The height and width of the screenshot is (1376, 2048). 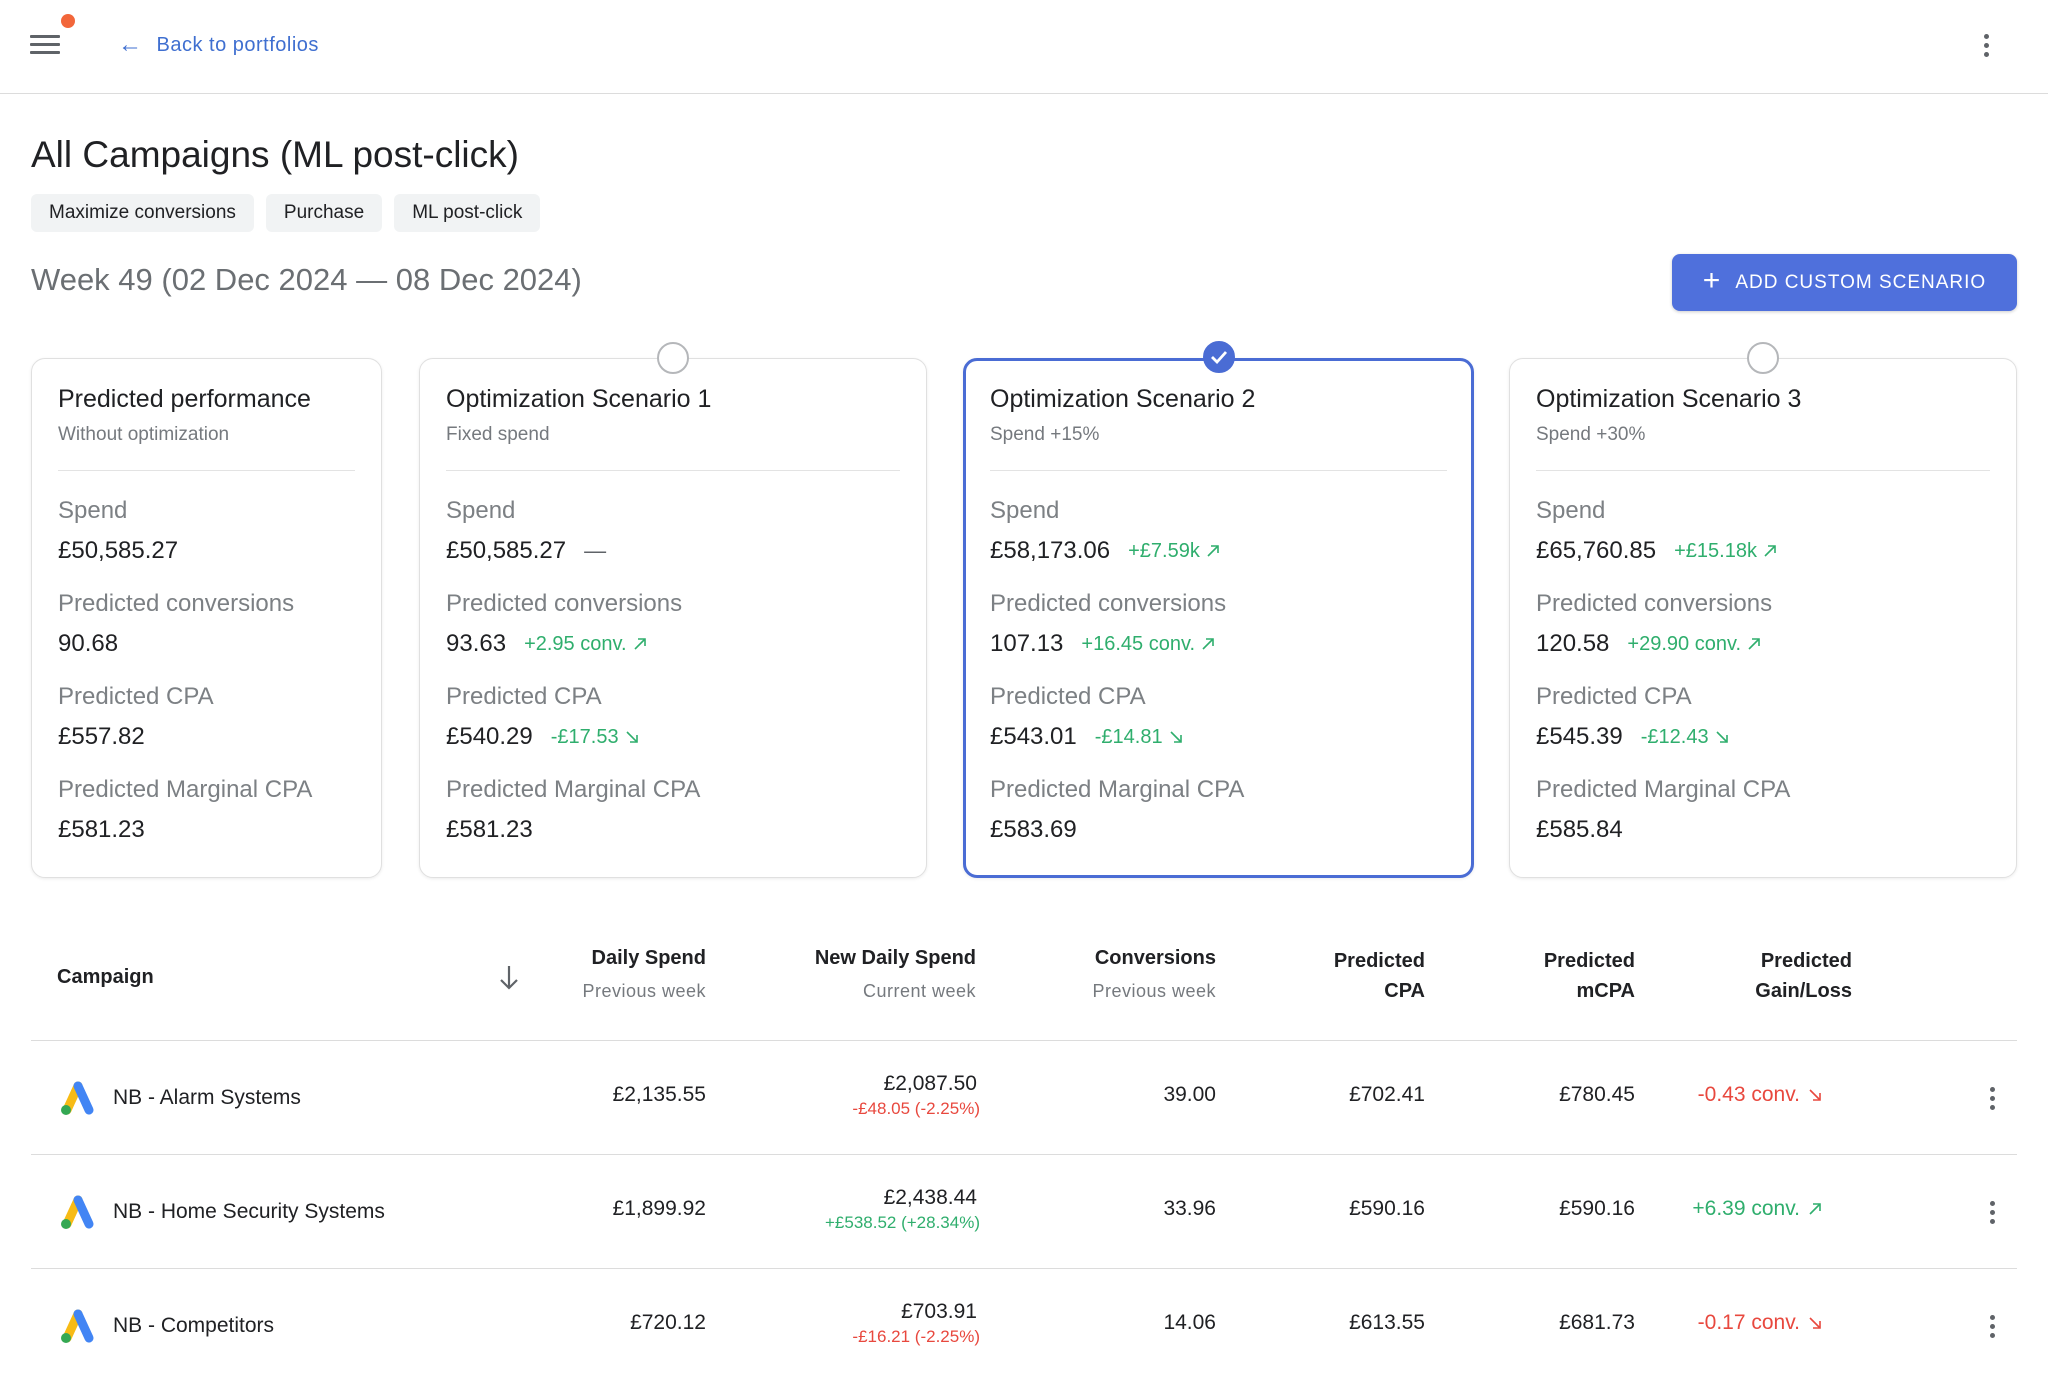 I want to click on cpa-delta: -£17.53, so click(x=595, y=737).